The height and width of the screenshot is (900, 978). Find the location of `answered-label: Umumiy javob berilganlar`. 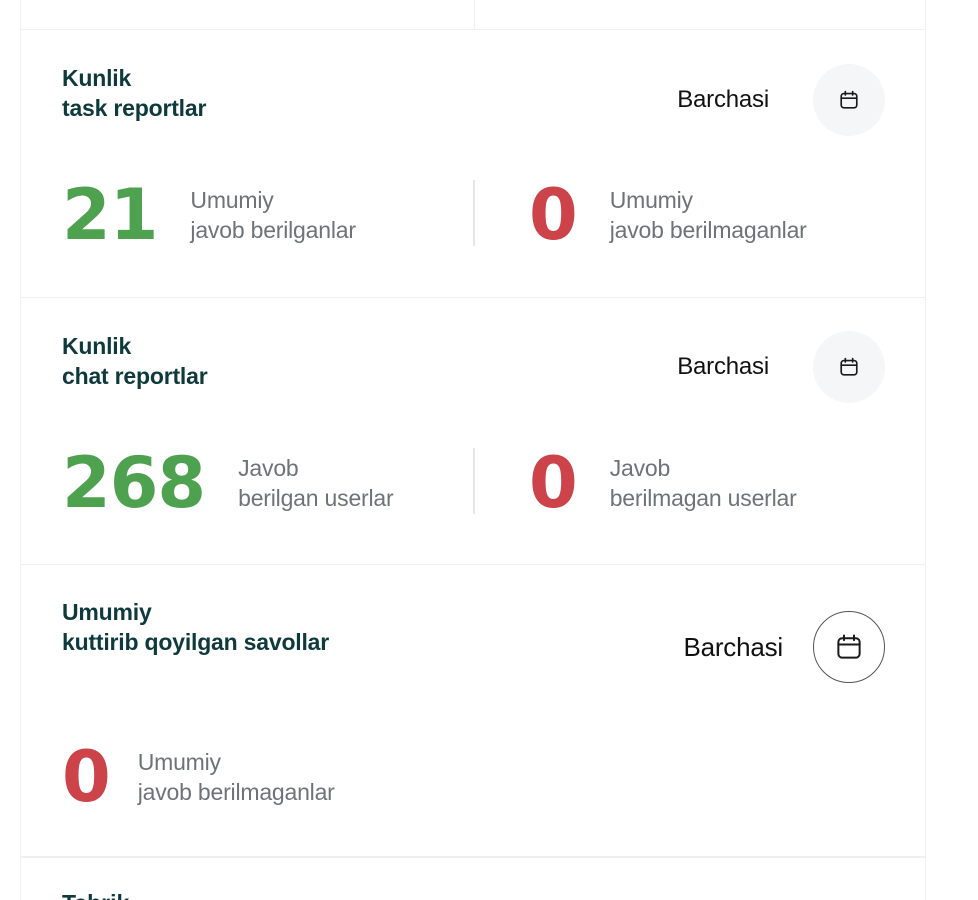

answered-label: Umumiy javob berilganlar is located at coordinates (273, 215).